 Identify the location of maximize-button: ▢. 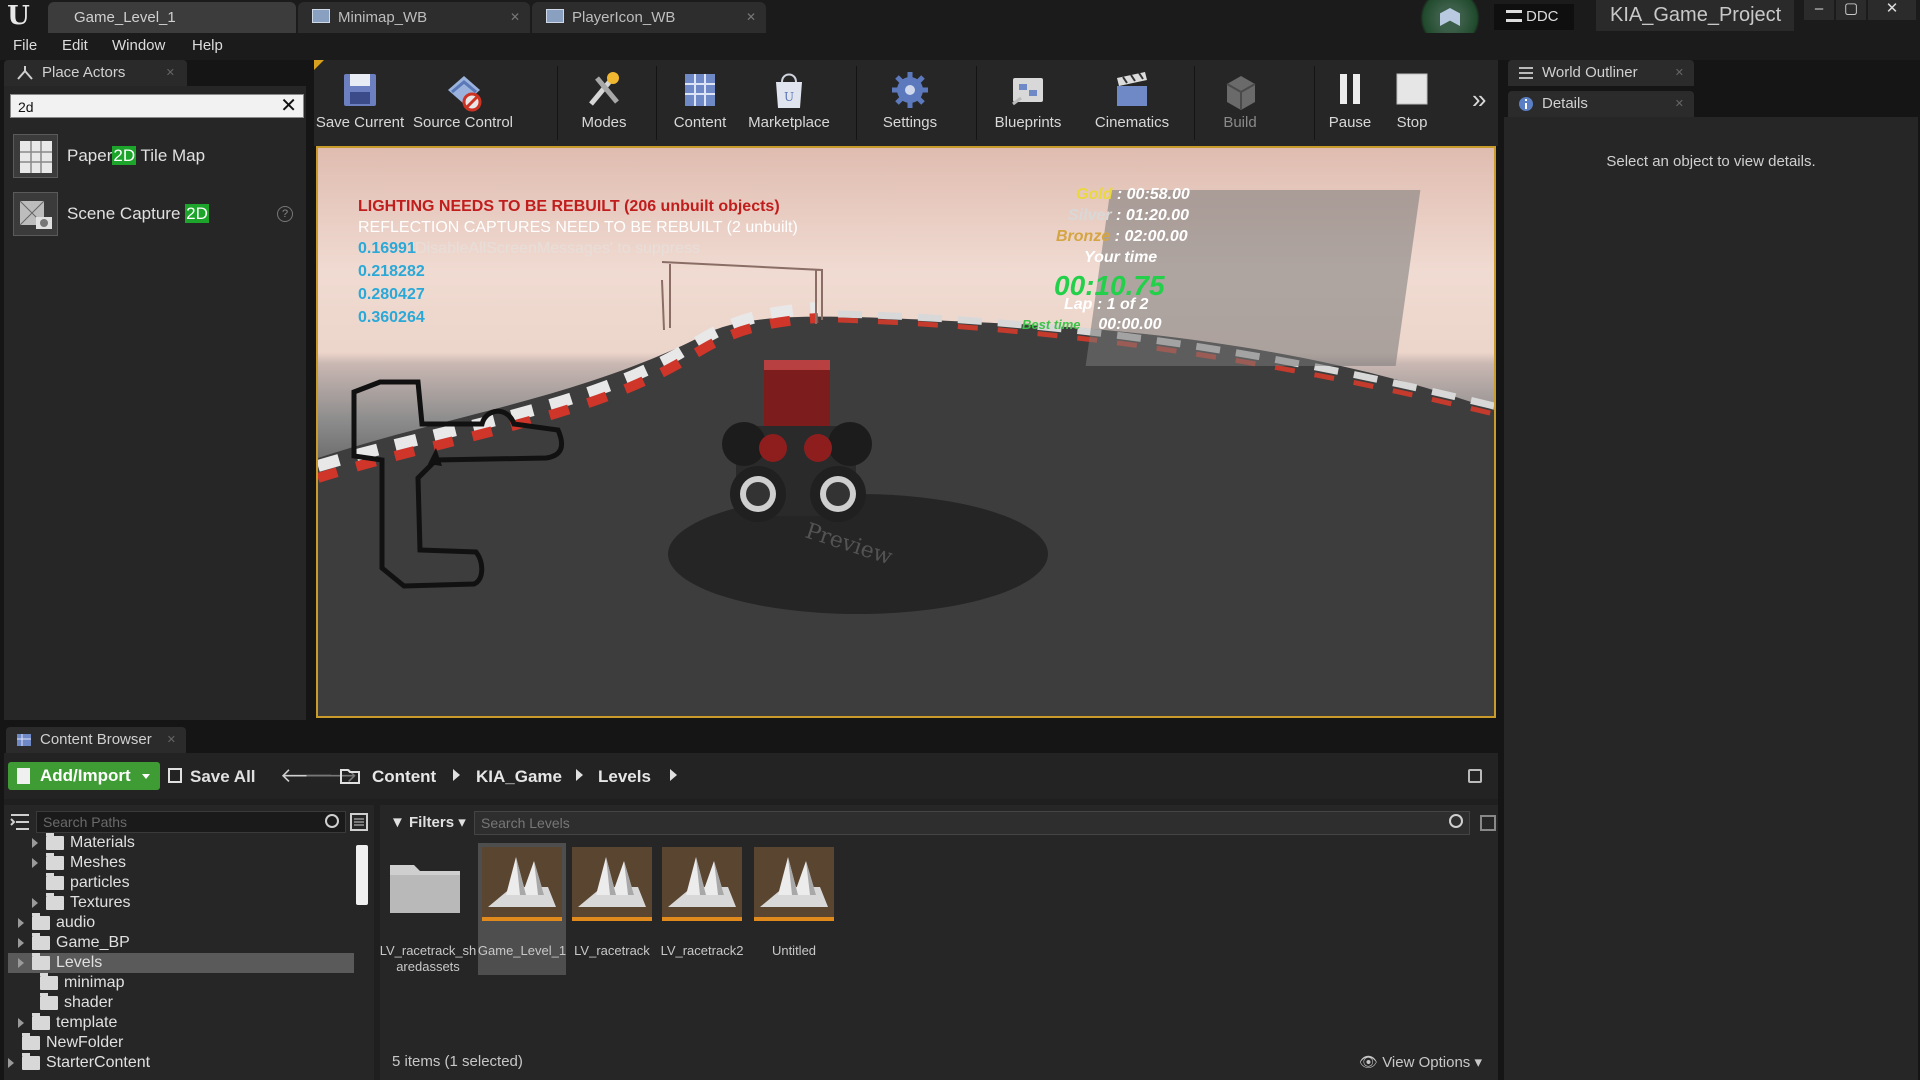
(1851, 10).